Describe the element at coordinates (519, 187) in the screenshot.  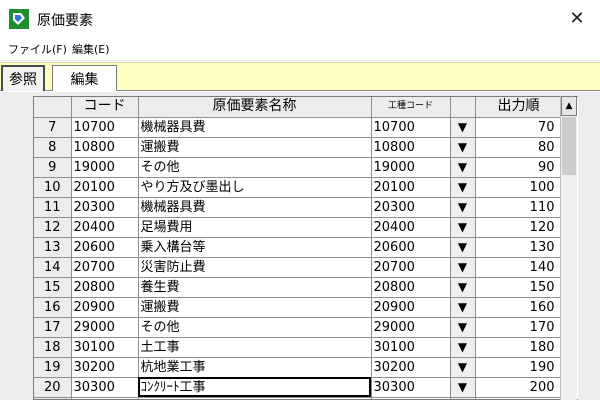
I see `output-order-cell: 100` at that location.